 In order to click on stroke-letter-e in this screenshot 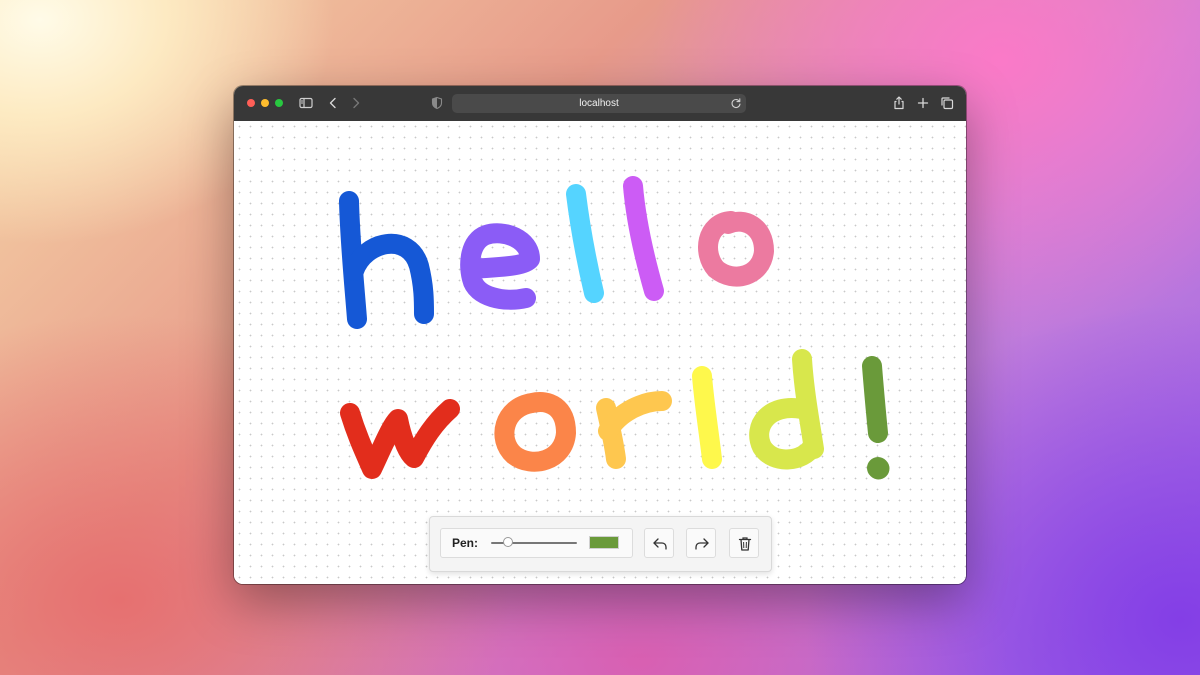, I will do `click(500, 266)`.